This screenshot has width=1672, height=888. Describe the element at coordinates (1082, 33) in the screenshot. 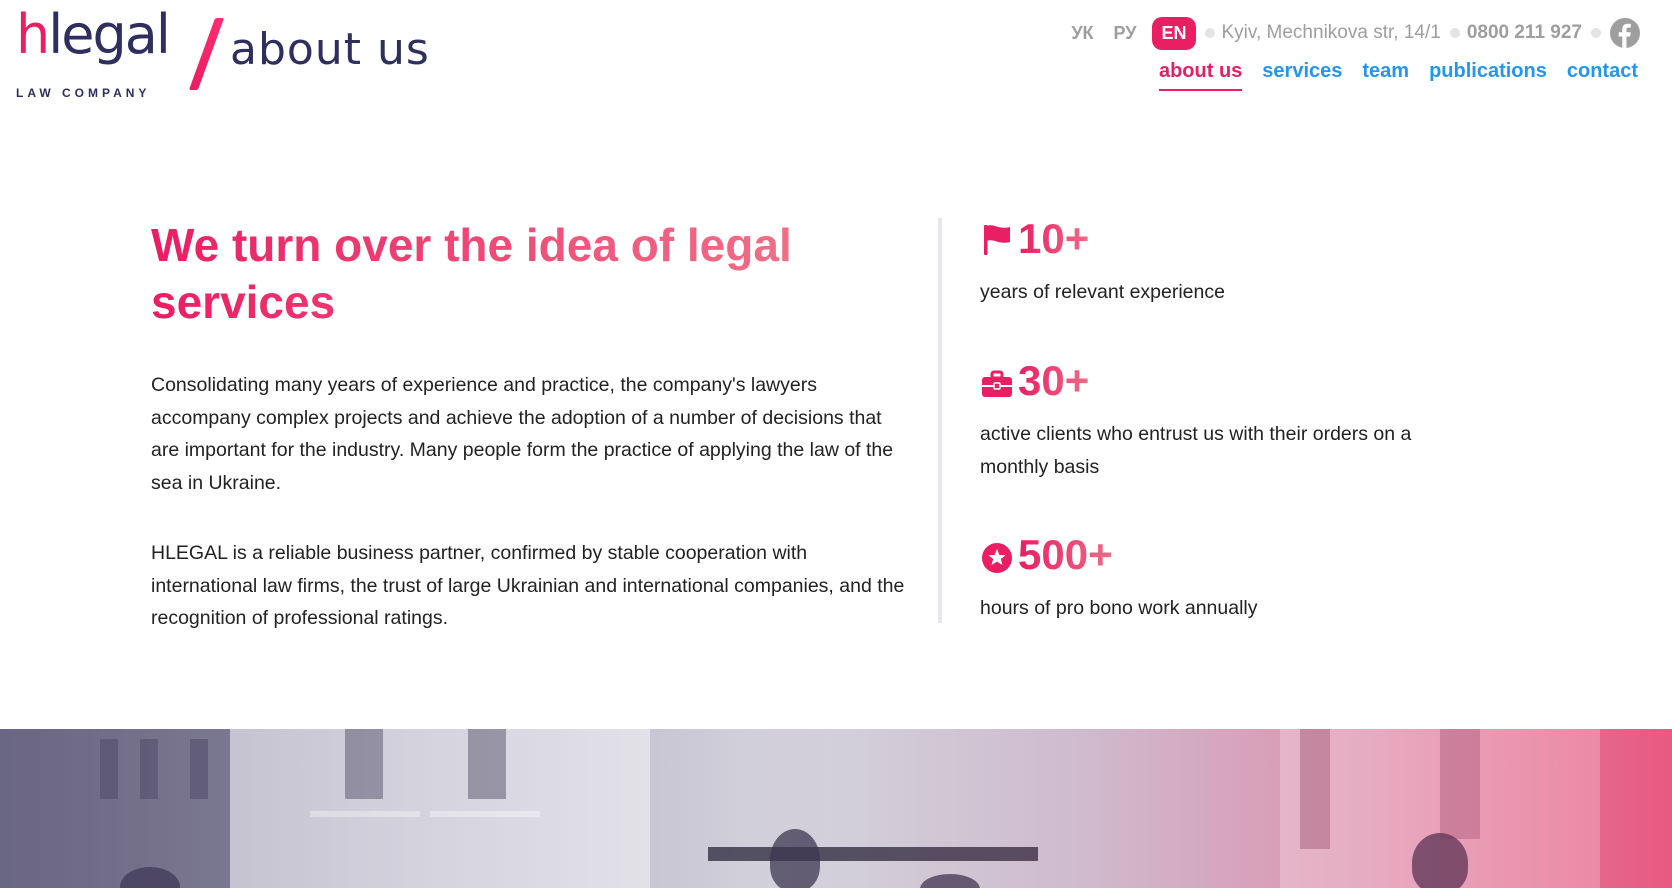

I see `lang-uk: УК` at that location.